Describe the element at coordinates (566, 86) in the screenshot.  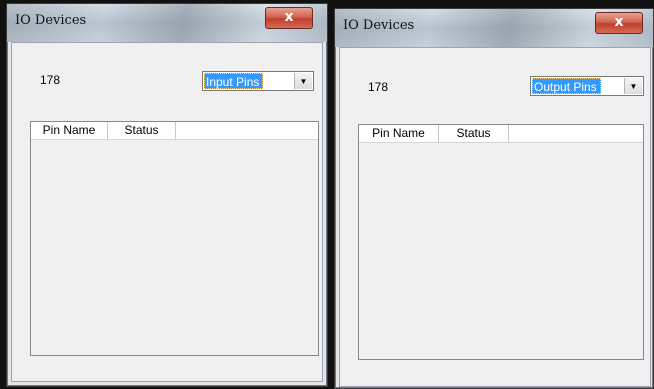
I see `pin-type-selected: Output Pins` at that location.